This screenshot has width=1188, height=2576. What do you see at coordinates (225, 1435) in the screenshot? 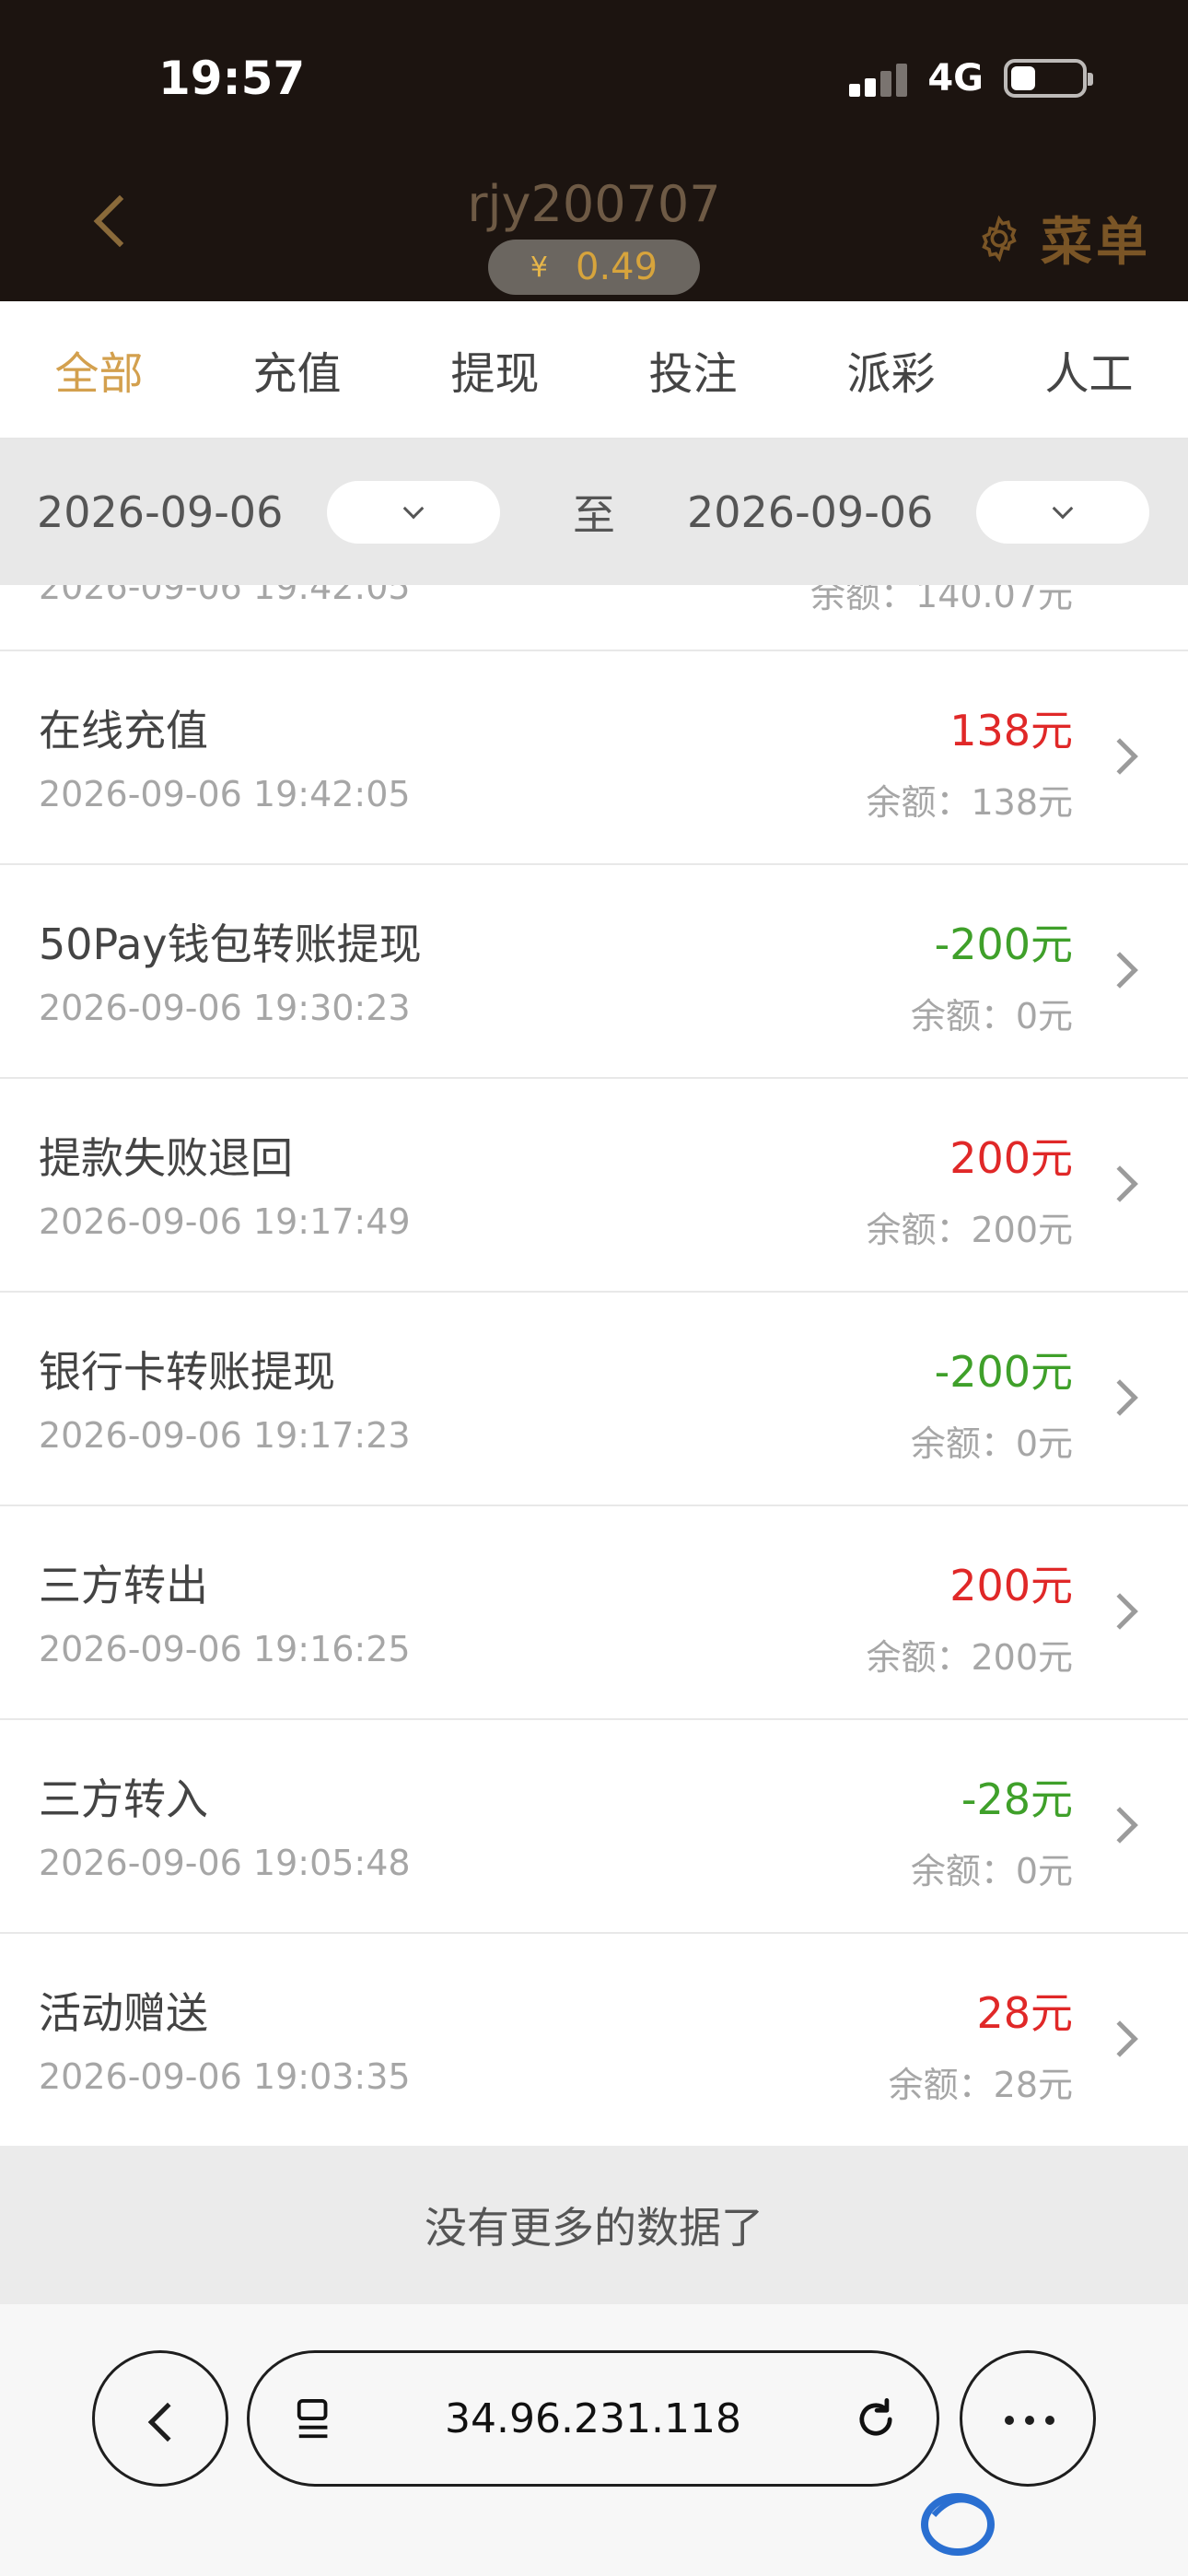
I see `transaction-time: 2026-09-06 19:17:23` at bounding box center [225, 1435].